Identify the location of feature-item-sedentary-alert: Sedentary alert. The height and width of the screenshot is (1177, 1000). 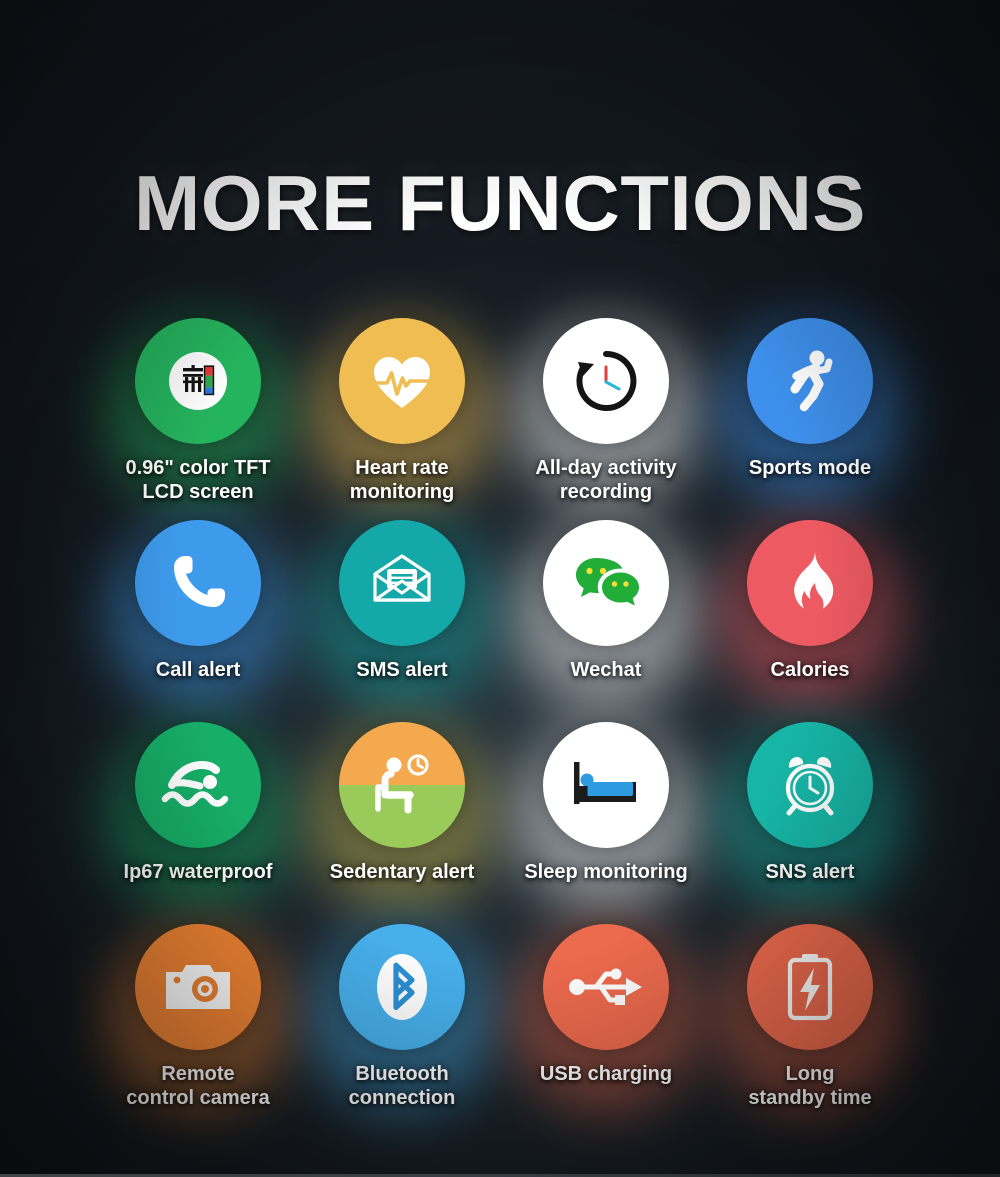
(402, 823).